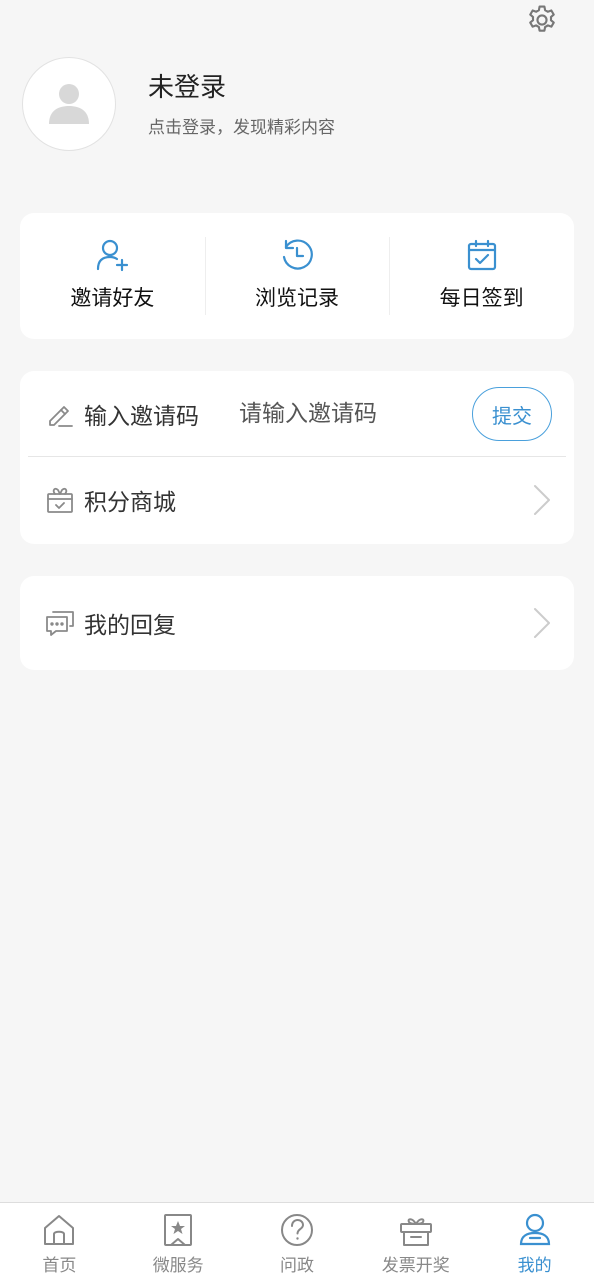  I want to click on replies-card: 我的回复, so click(297, 623).